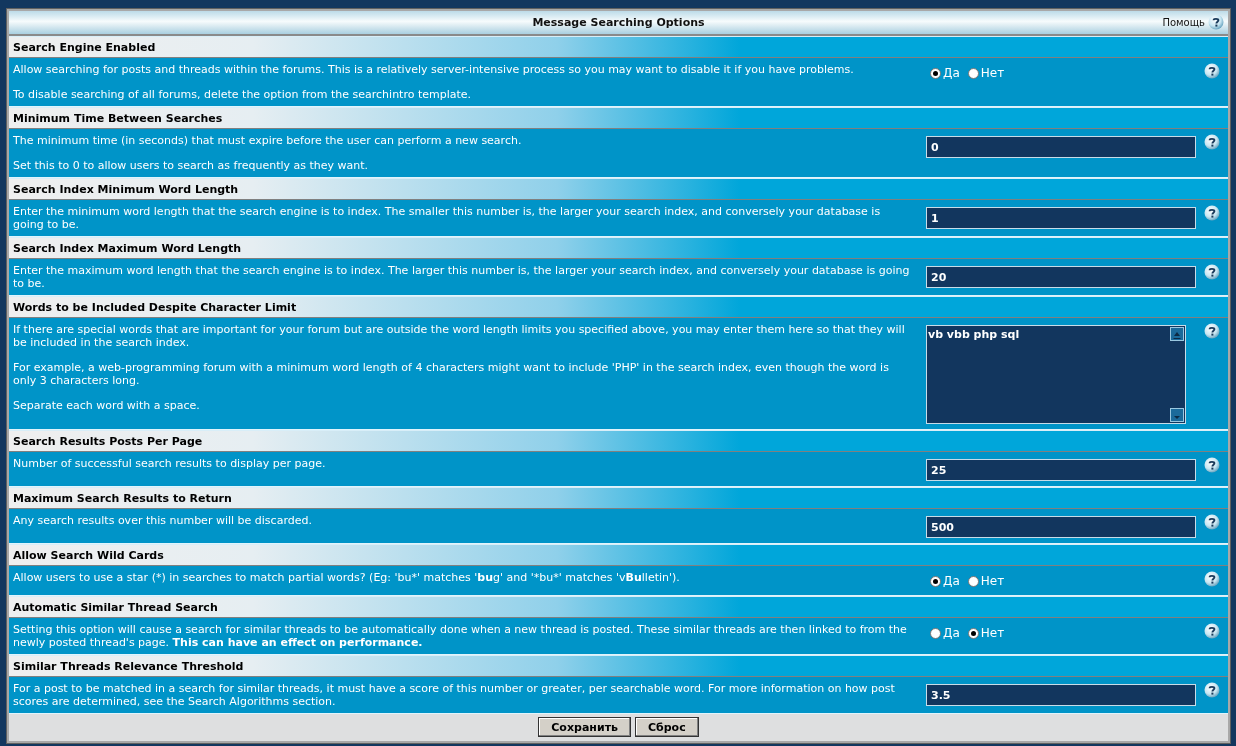 This screenshot has width=1236, height=746. I want to click on setting-title: Search Engine Enabled, so click(618, 47).